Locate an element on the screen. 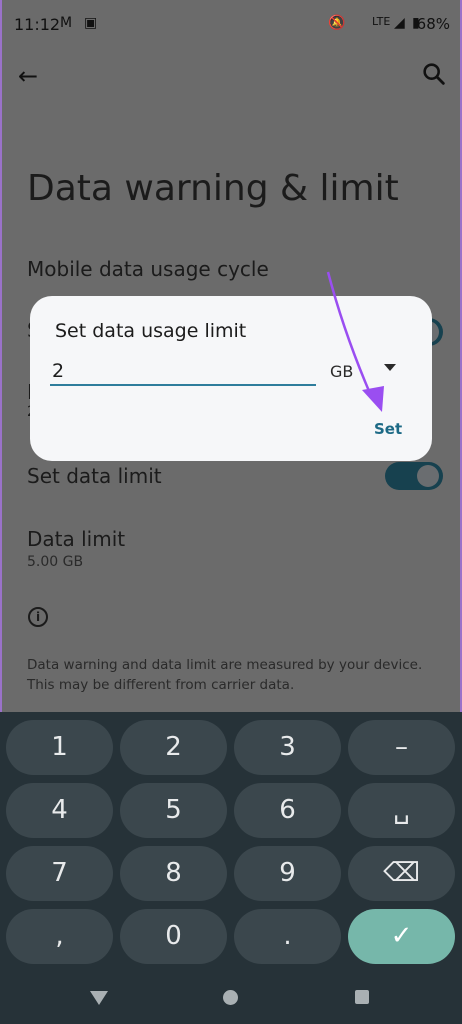 This screenshot has height=1024, width=462. page-title: Data warning & limit is located at coordinates (213, 188).